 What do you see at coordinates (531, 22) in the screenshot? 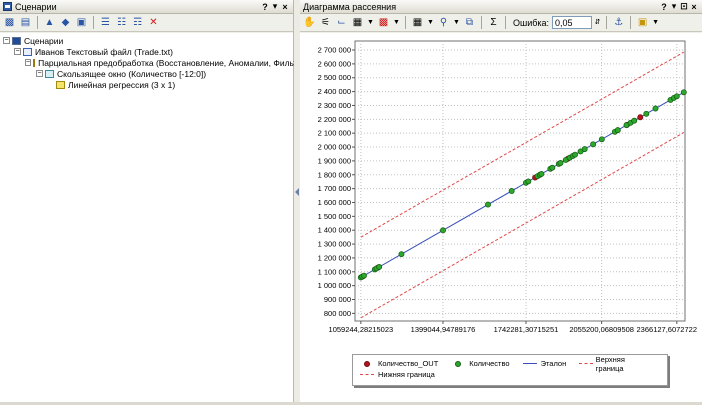
I see `error-label: Ошибка:` at bounding box center [531, 22].